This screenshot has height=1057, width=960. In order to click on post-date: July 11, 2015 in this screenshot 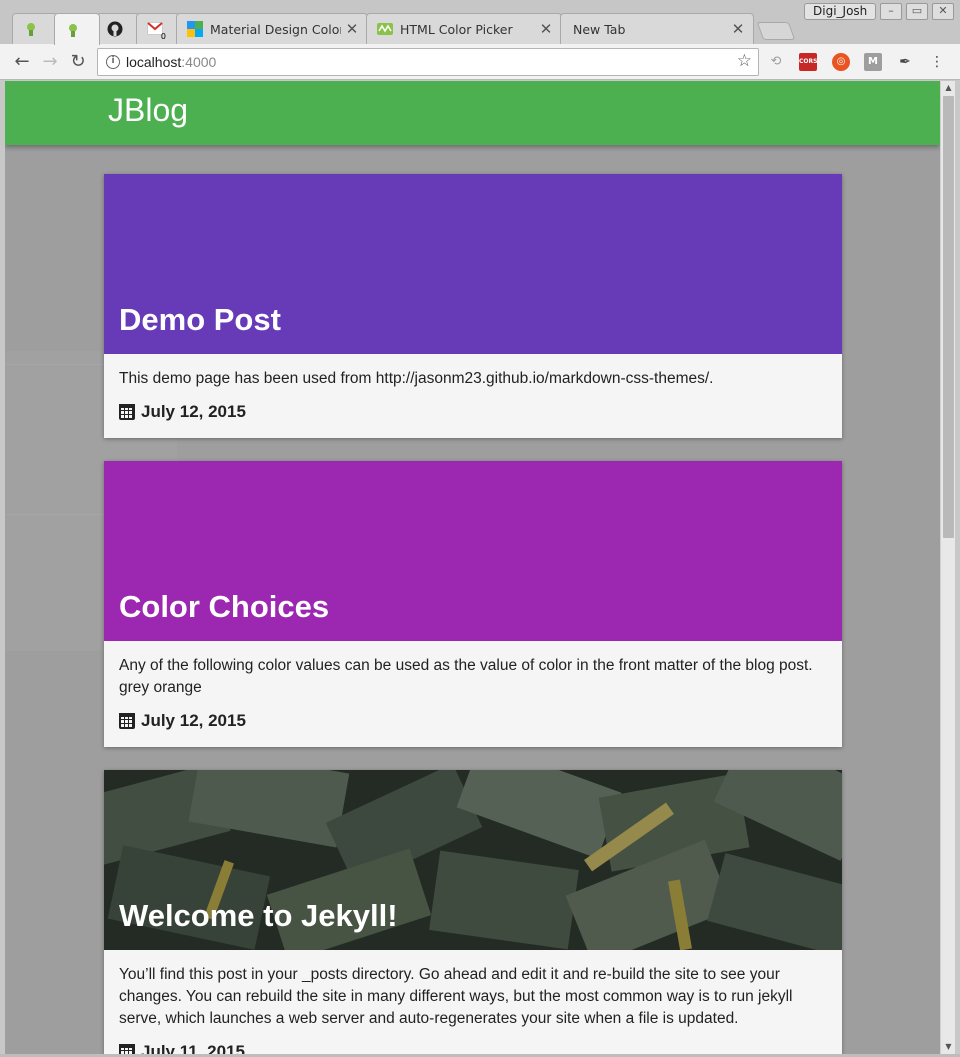, I will do `click(473, 1048)`.